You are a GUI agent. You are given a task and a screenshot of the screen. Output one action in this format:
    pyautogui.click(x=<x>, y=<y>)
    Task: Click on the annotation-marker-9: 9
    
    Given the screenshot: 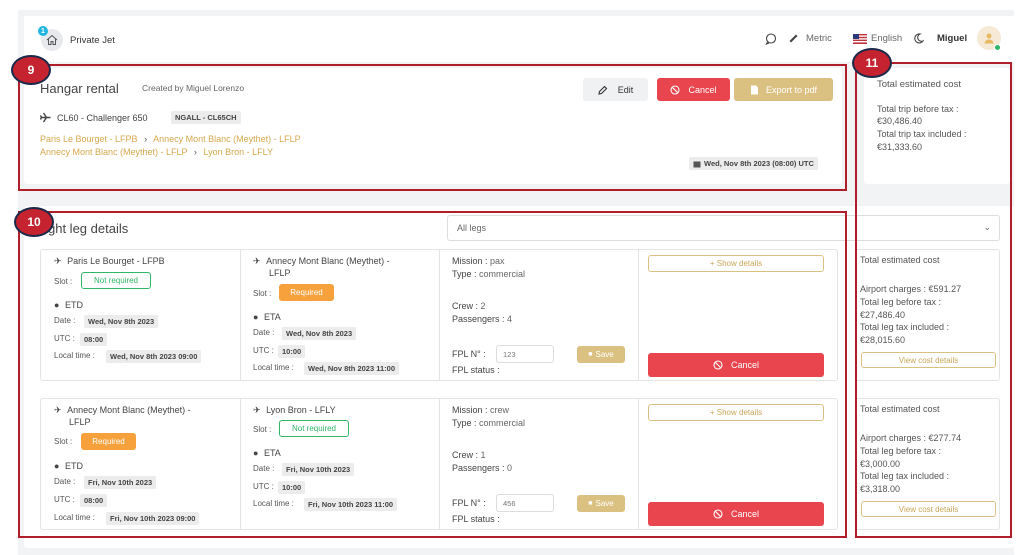 What is the action you would take?
    pyautogui.click(x=31, y=70)
    